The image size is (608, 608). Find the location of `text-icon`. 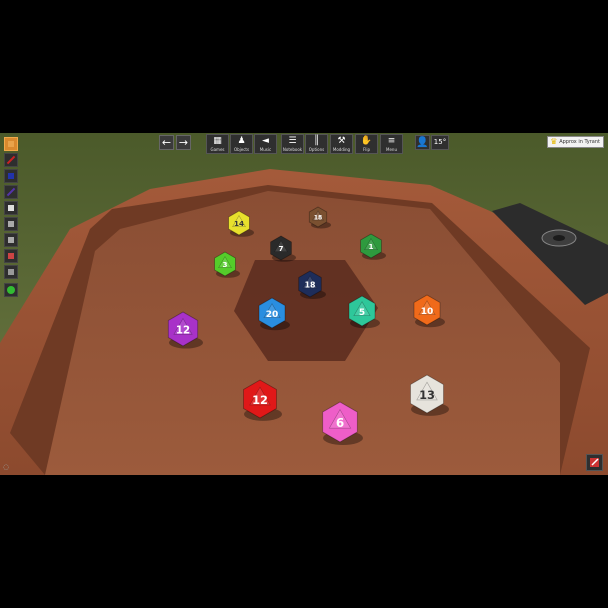

text-icon is located at coordinates (11, 240).